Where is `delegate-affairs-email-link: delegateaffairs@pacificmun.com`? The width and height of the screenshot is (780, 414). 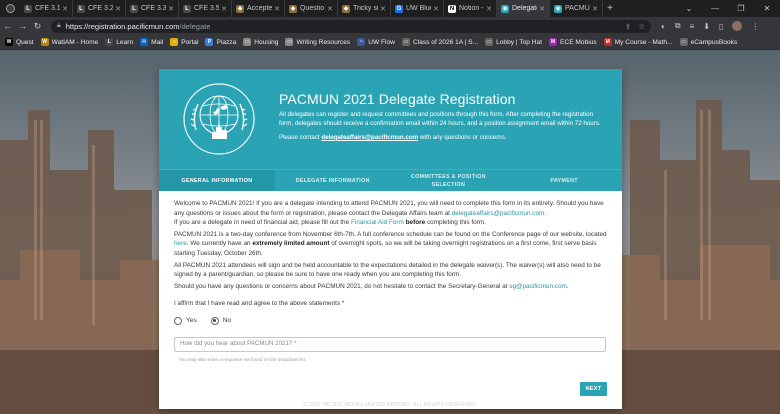
delegate-affairs-email-link: delegateaffairs@pacificmun.com is located at coordinates (369, 137).